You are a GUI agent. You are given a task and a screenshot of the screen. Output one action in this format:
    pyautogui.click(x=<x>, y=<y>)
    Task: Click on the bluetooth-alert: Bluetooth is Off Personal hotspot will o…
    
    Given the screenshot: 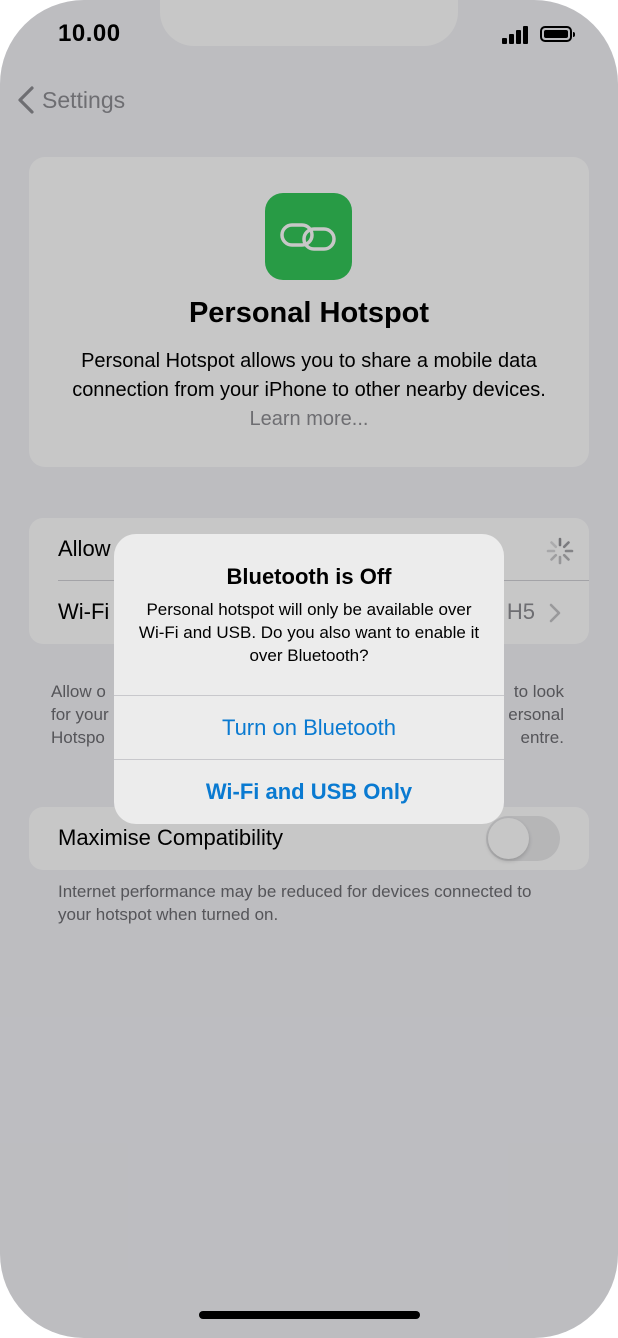 What is the action you would take?
    pyautogui.click(x=309, y=679)
    